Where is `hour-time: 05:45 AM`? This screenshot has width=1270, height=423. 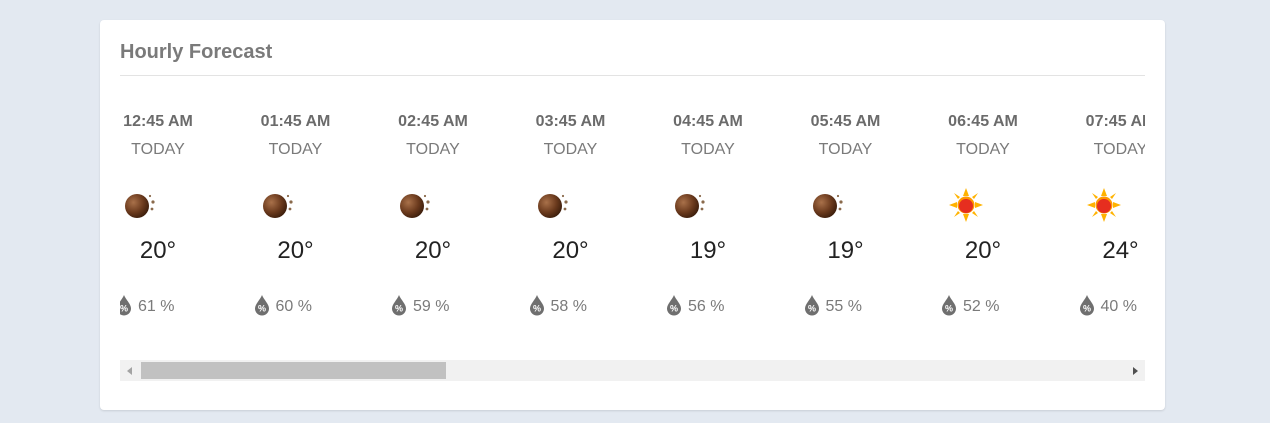 hour-time: 05:45 AM is located at coordinates (845, 121).